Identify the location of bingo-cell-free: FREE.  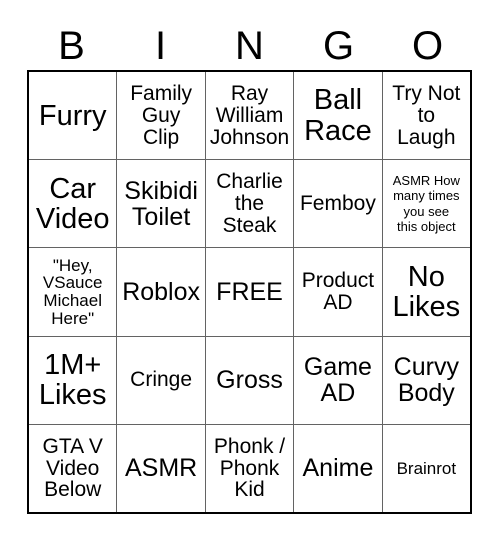
(250, 292).